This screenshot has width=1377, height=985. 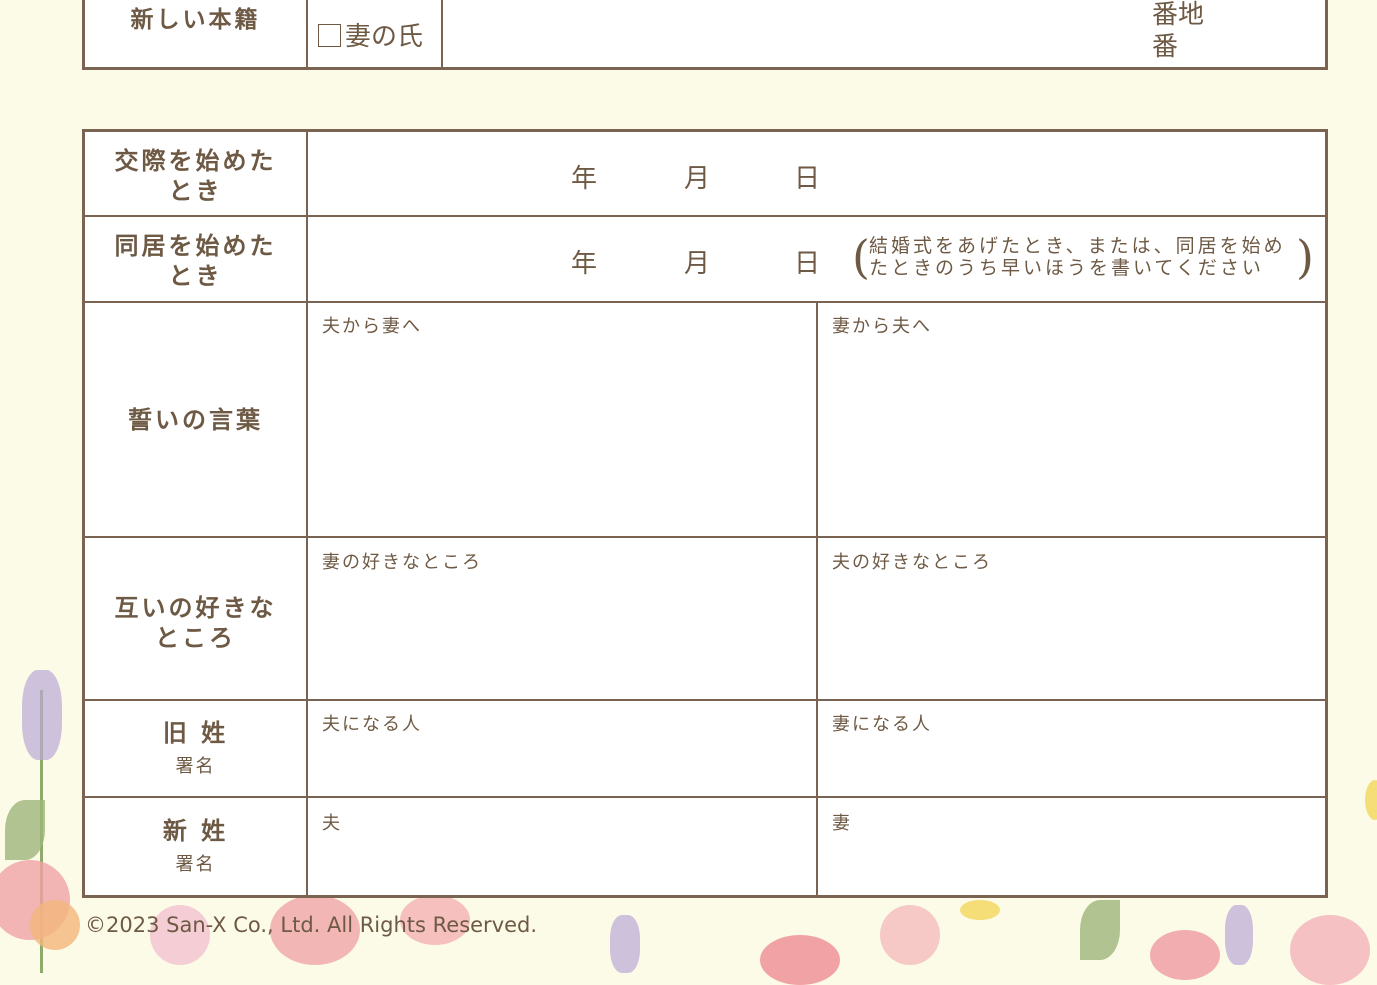 I want to click on old-surname-label: 旧 姓 署名, so click(x=195, y=748).